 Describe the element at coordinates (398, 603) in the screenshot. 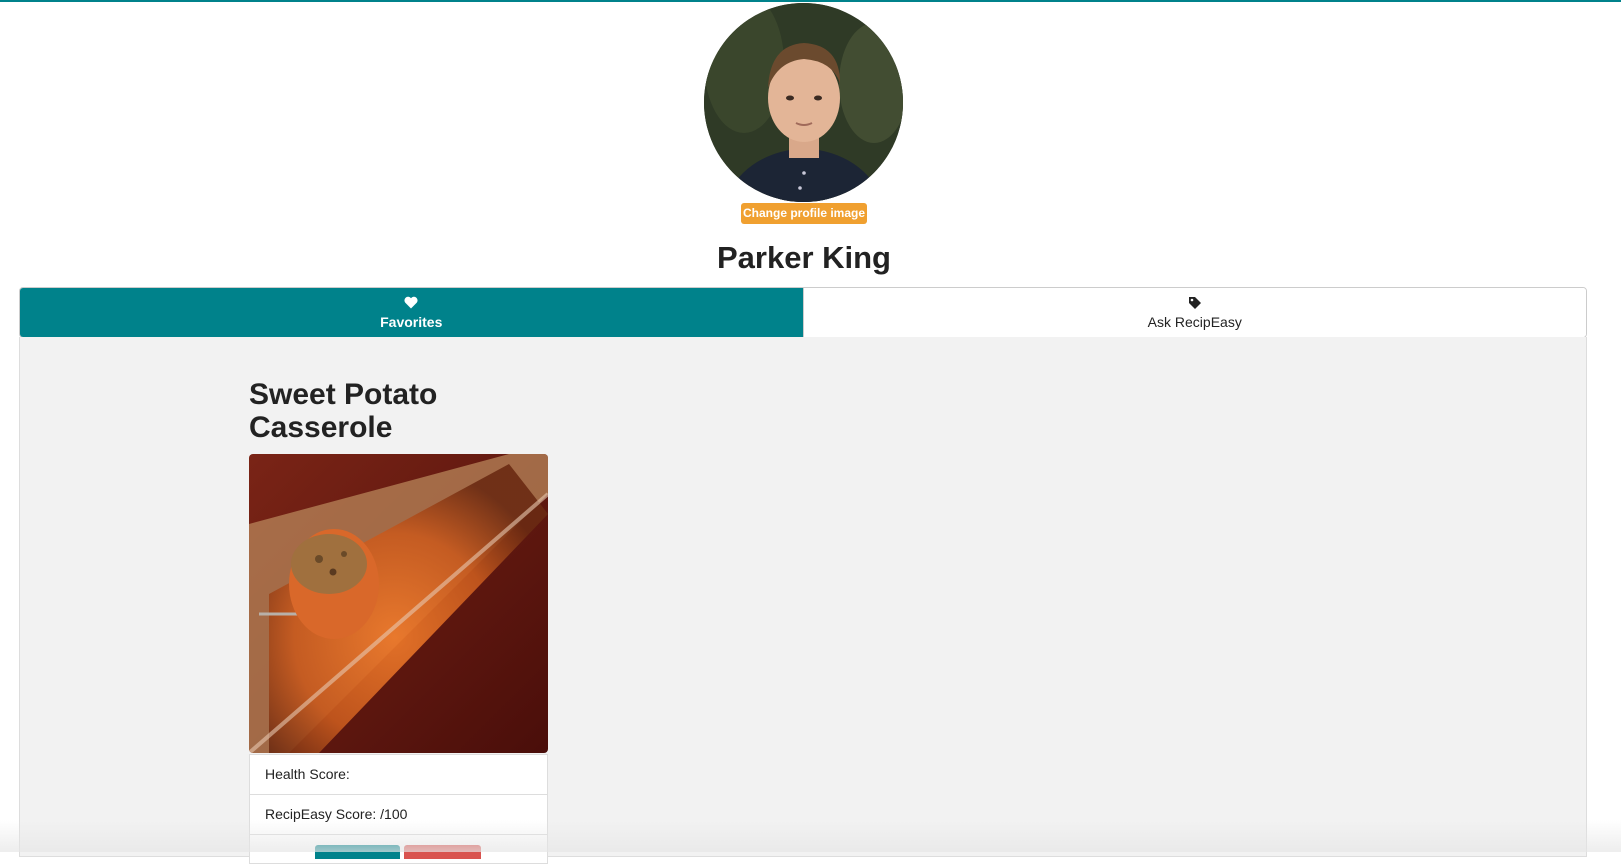

I see `recipe-image` at that location.